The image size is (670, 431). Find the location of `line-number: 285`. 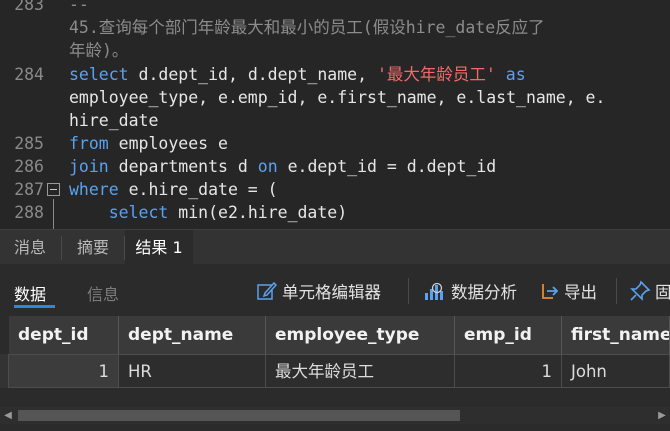

line-number: 285 is located at coordinates (29, 143).